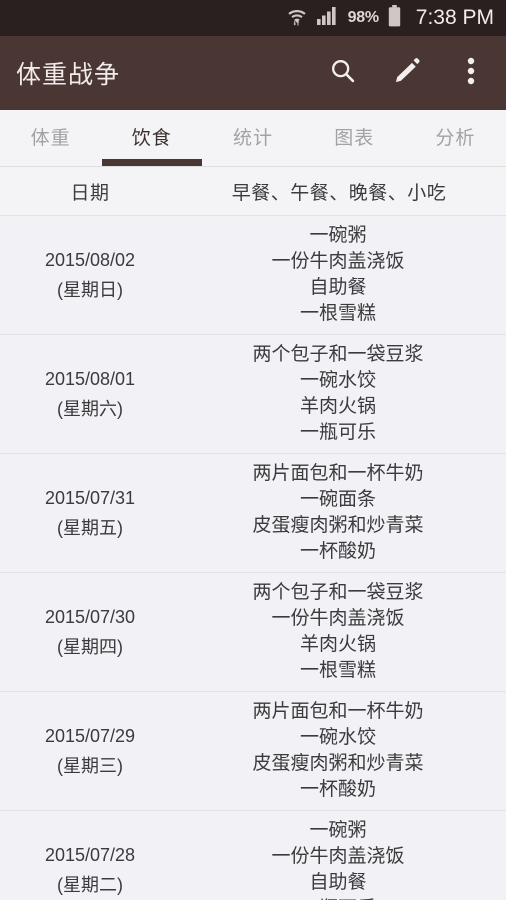 The width and height of the screenshot is (506, 900). I want to click on app-title: 体重战争, so click(68, 75).